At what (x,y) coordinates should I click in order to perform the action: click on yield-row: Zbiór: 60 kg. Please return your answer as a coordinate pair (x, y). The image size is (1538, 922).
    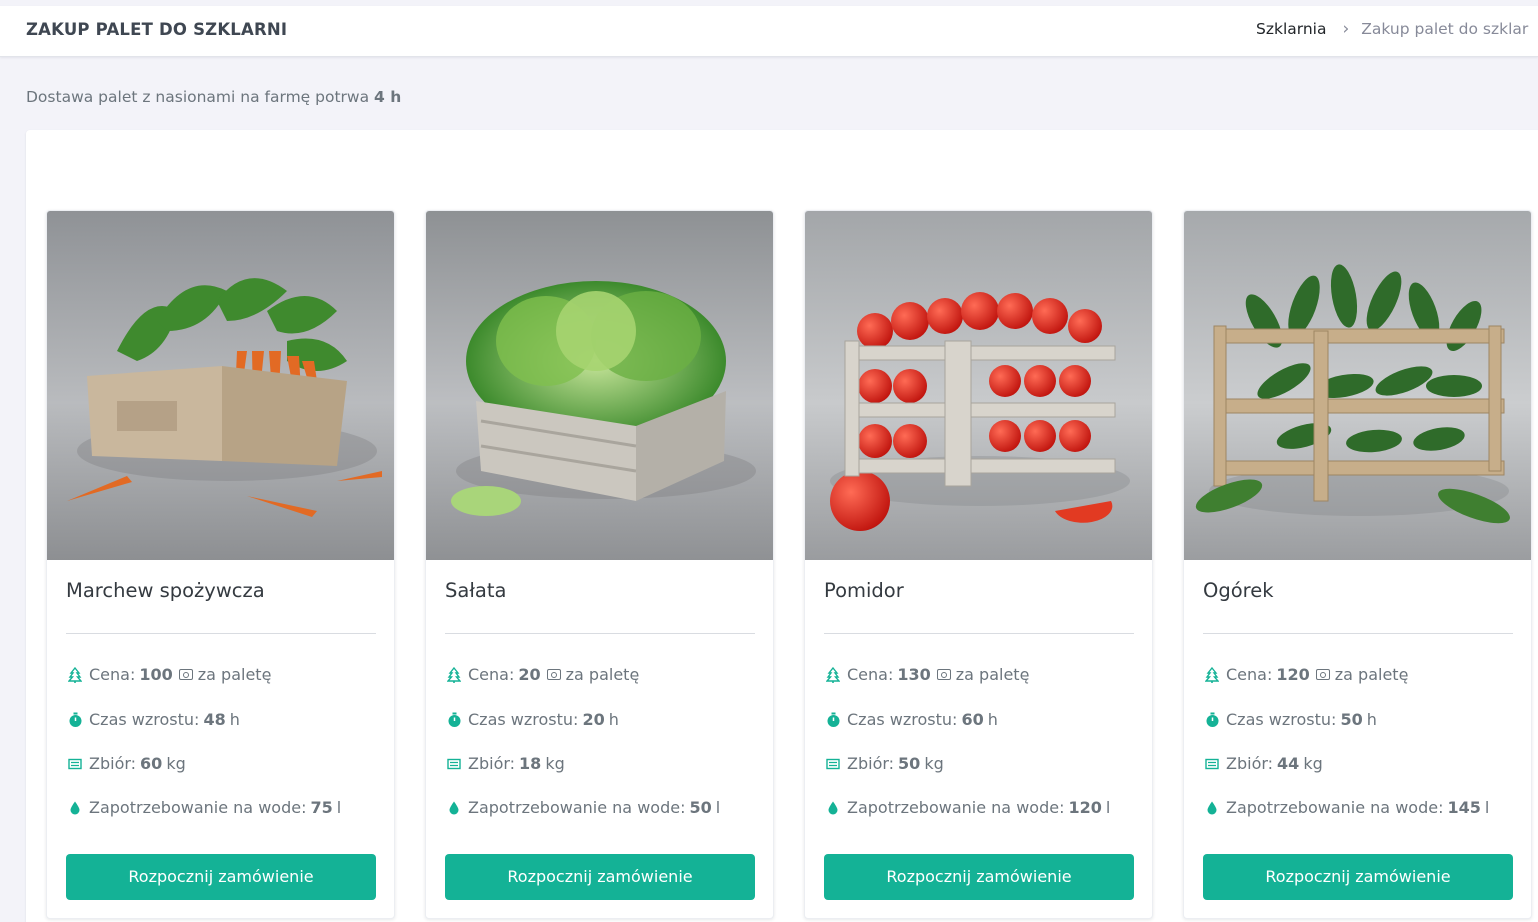
    Looking at the image, I should click on (126, 763).